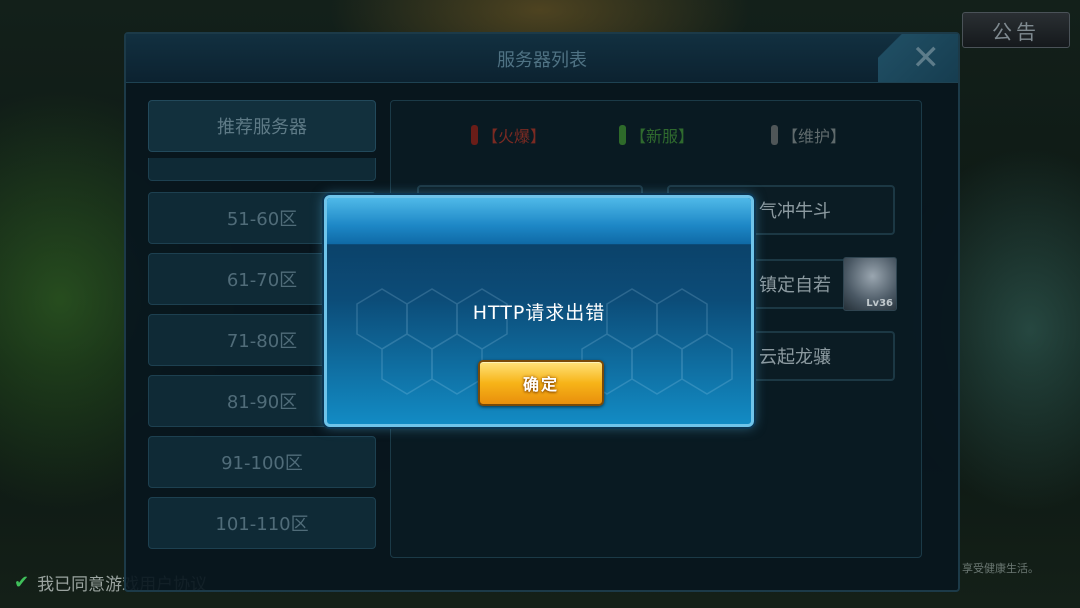 Image resolution: width=1080 pixels, height=608 pixels. I want to click on legend-maintenance-label: 【维护】, so click(814, 136).